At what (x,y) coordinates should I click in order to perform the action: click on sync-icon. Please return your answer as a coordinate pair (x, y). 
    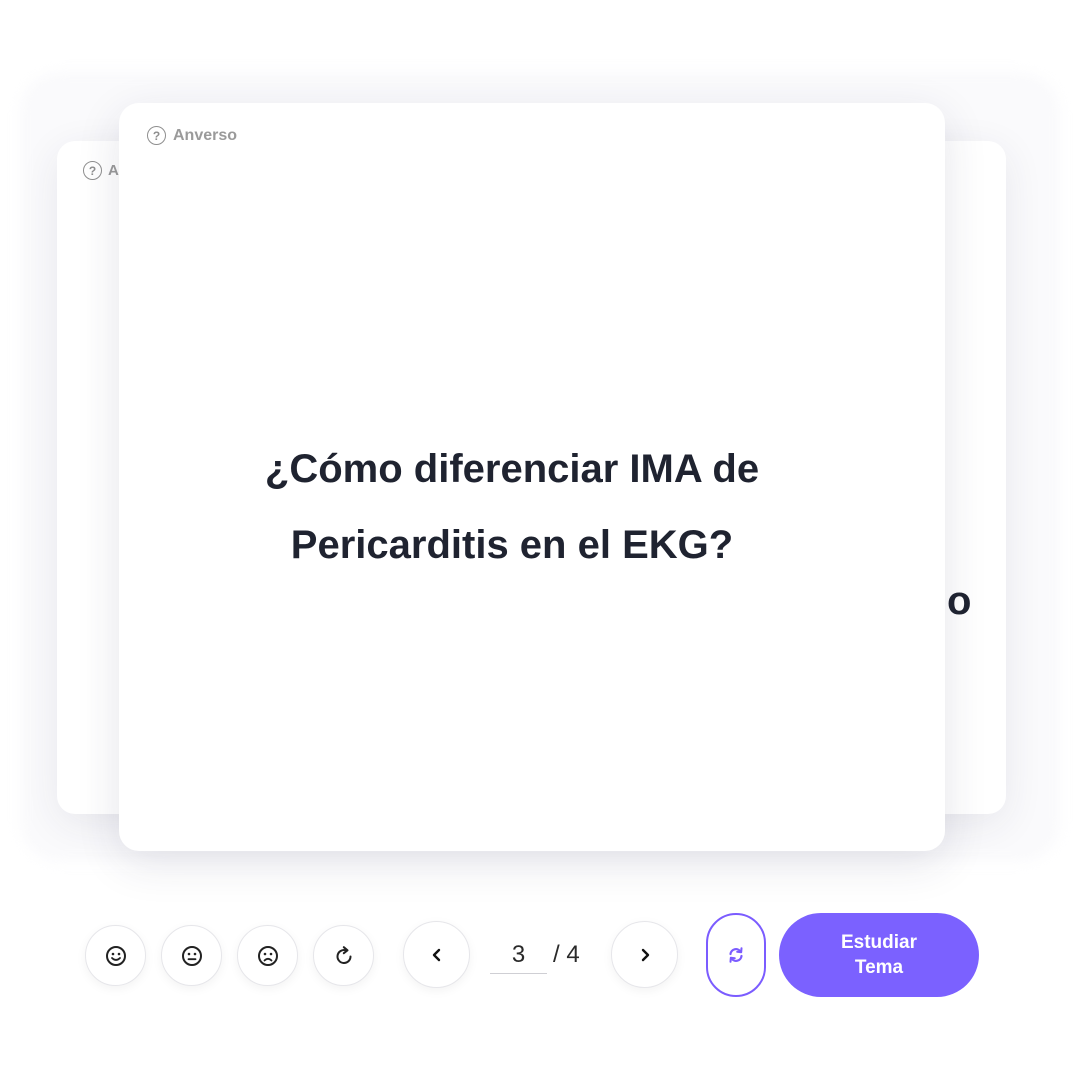
    Looking at the image, I should click on (736, 955).